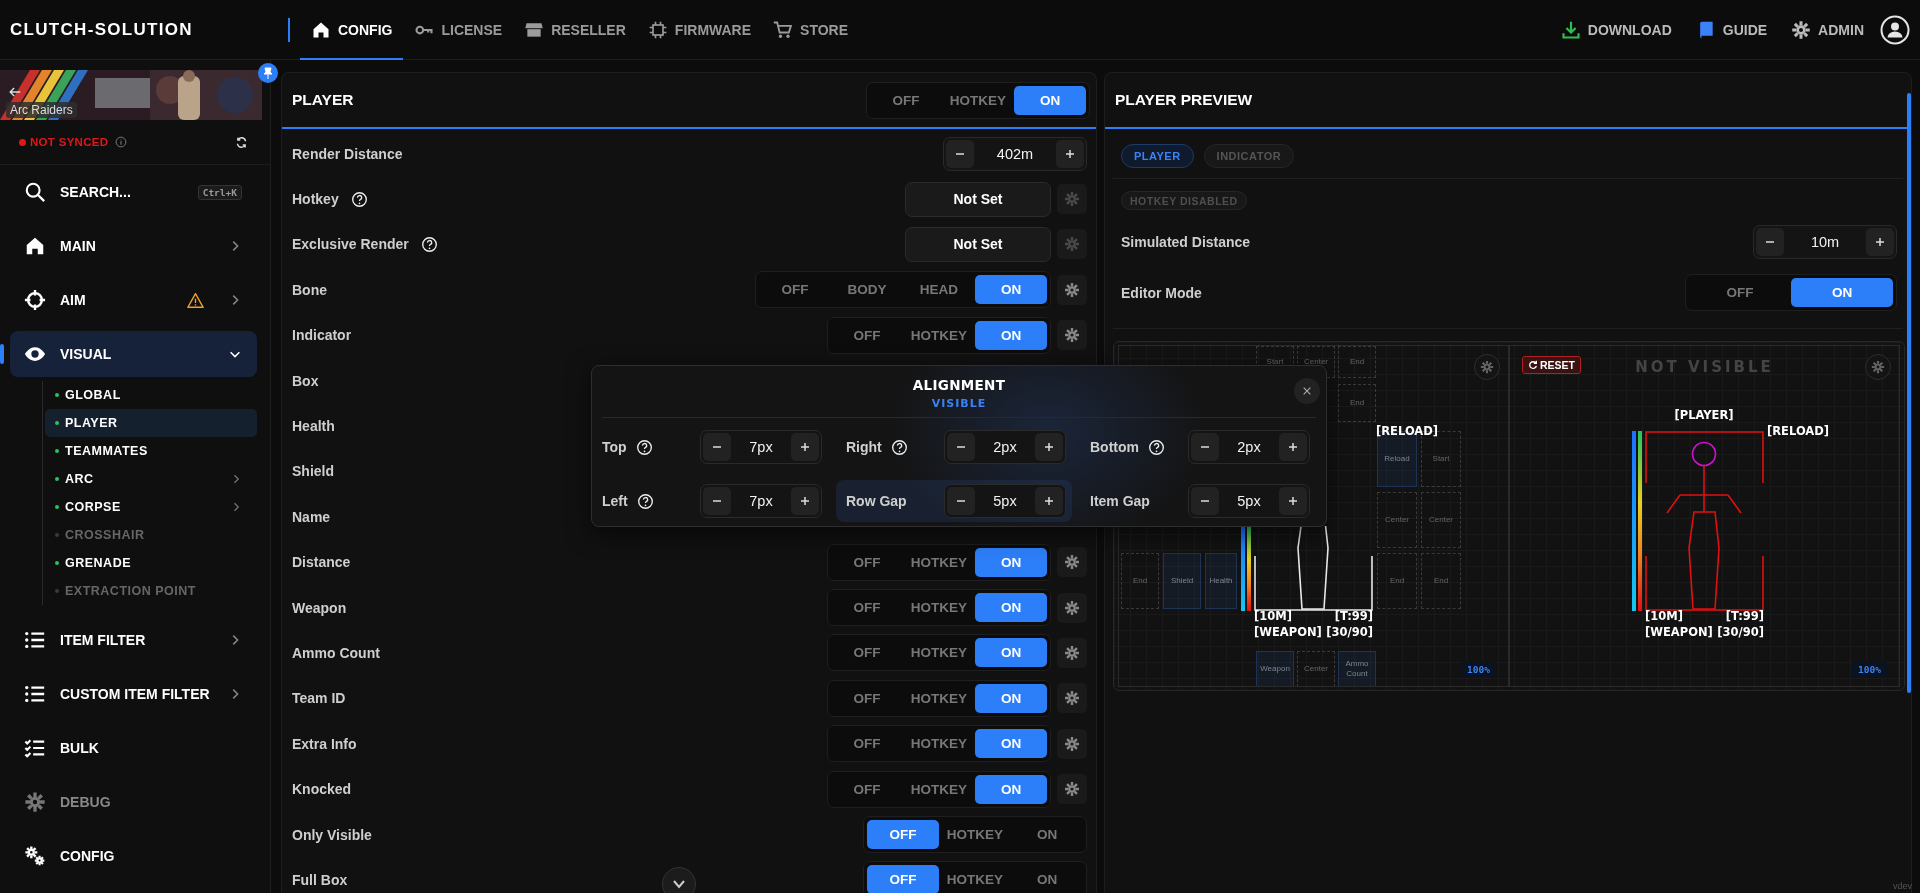 The height and width of the screenshot is (893, 1920). What do you see at coordinates (151, 423) in the screenshot?
I see `submenu-item: PLAYER` at bounding box center [151, 423].